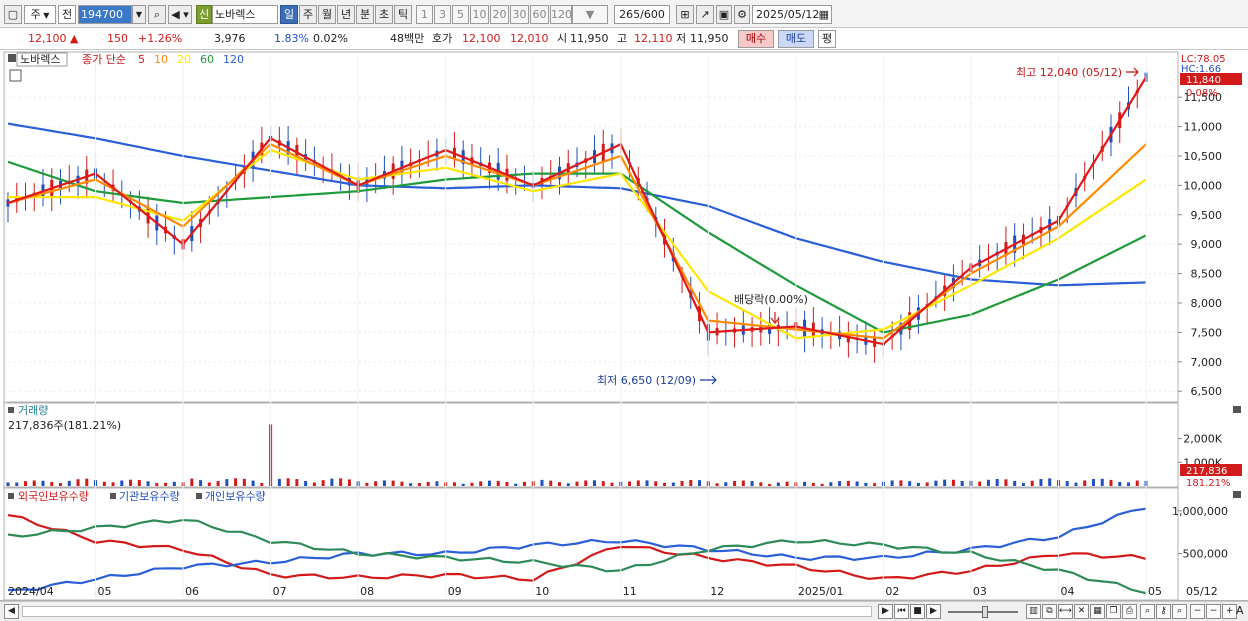 The width and height of the screenshot is (1248, 621). Describe the element at coordinates (756, 39) in the screenshot. I see `buy-button: 매수` at that location.